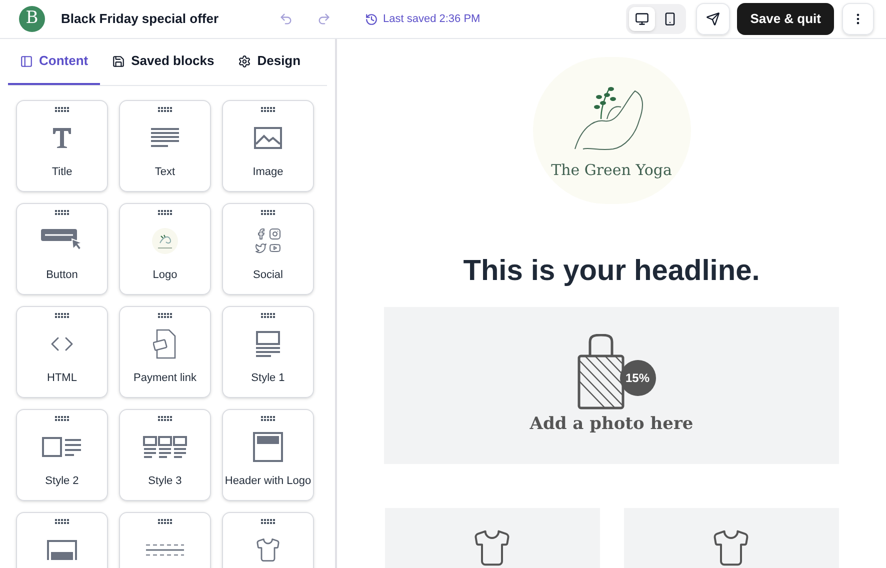 The width and height of the screenshot is (886, 568). I want to click on email-headline: This is your headline., so click(611, 271).